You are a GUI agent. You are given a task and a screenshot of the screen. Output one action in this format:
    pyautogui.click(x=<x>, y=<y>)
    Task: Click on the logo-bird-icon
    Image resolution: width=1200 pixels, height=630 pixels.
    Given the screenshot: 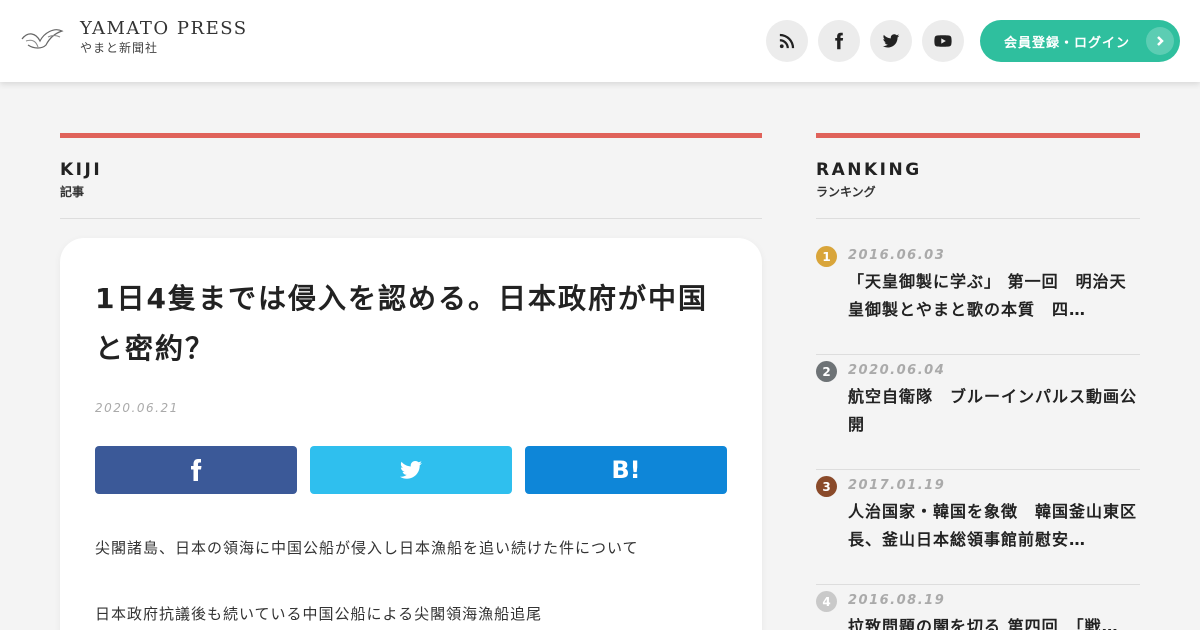 What is the action you would take?
    pyautogui.click(x=42, y=39)
    